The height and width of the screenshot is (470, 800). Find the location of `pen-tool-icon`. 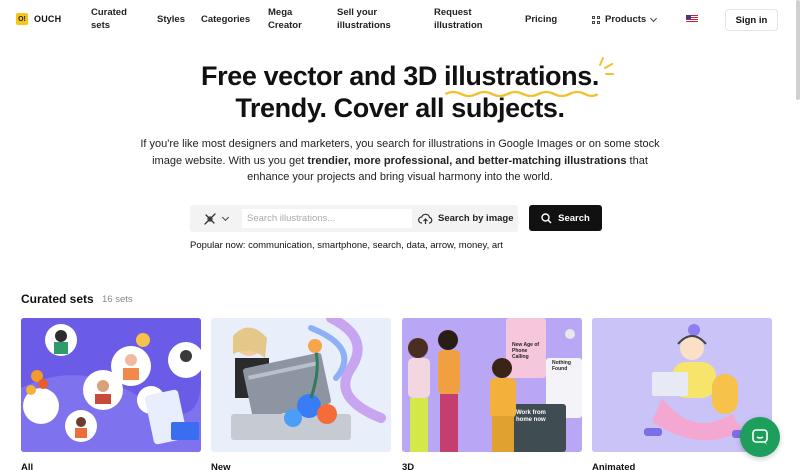

pen-tool-icon is located at coordinates (209, 218).